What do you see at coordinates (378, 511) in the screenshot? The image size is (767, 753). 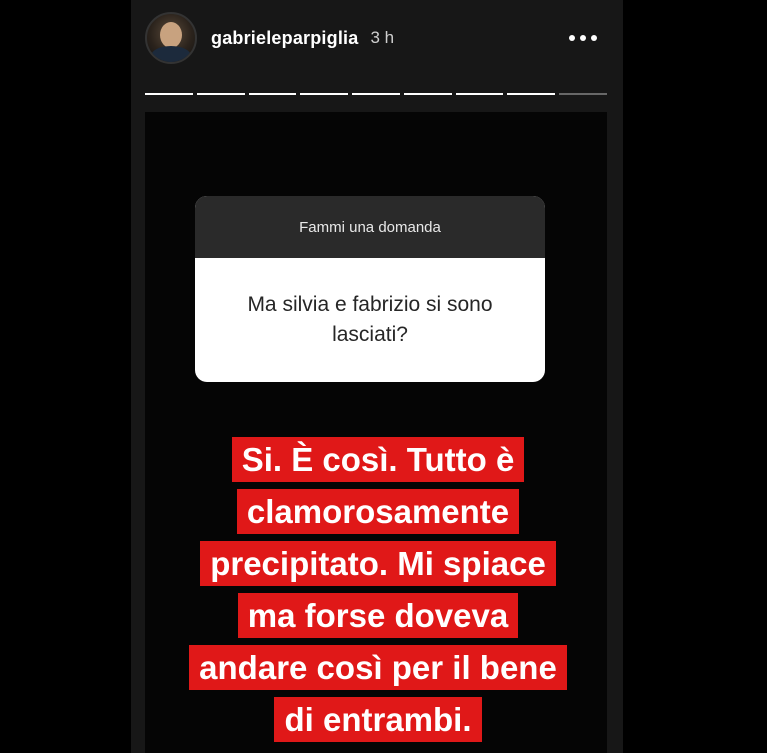 I see `answer-line: clamorosamente` at bounding box center [378, 511].